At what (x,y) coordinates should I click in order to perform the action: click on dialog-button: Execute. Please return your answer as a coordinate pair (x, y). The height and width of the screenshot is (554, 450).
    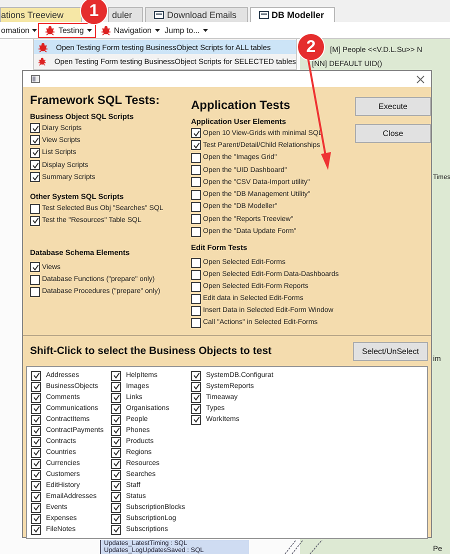
    Looking at the image, I should click on (393, 106).